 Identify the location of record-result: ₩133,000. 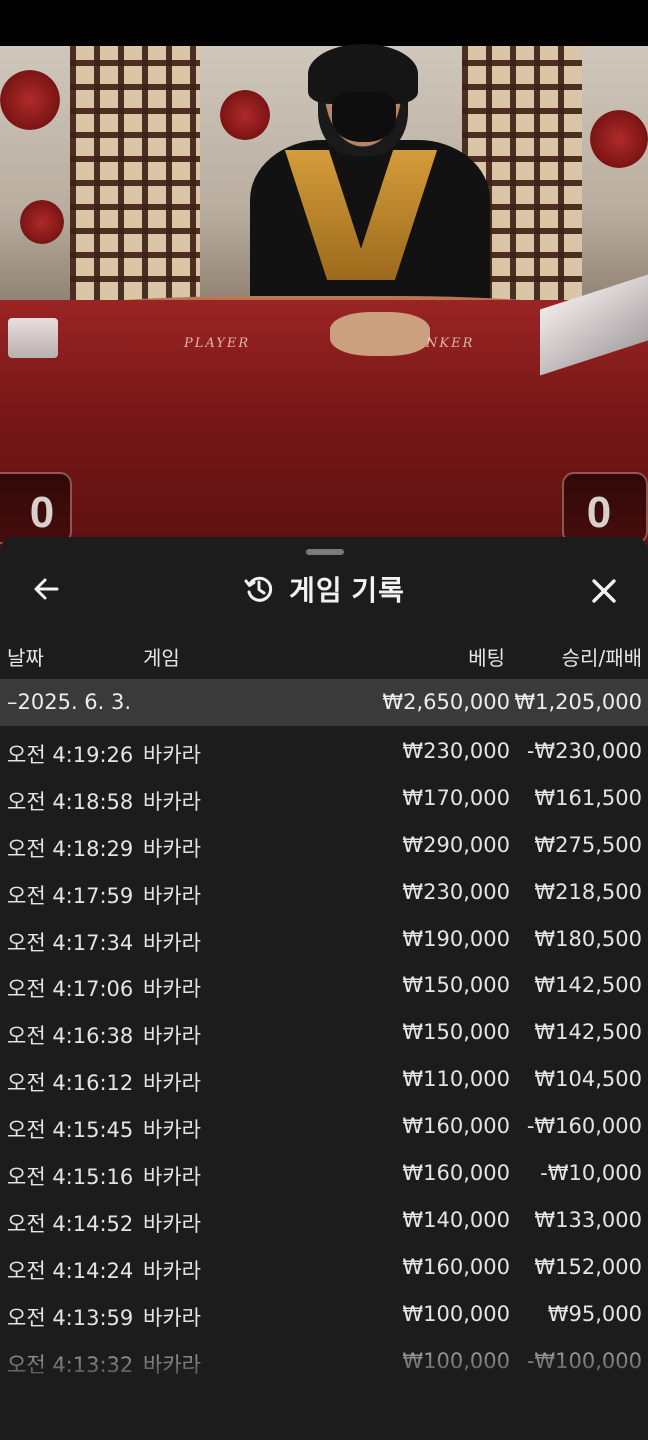
(588, 1219).